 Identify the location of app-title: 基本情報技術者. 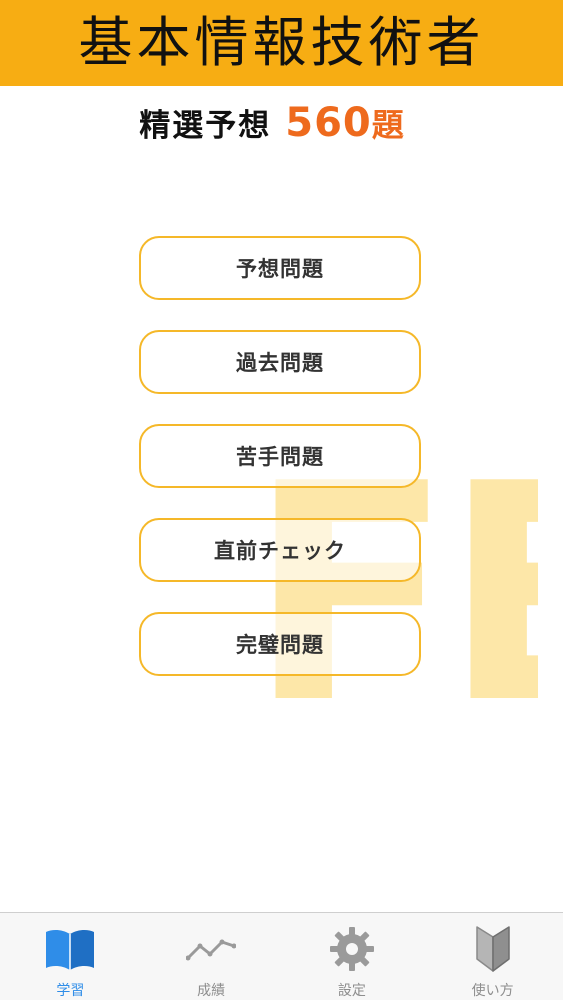
(281, 42).